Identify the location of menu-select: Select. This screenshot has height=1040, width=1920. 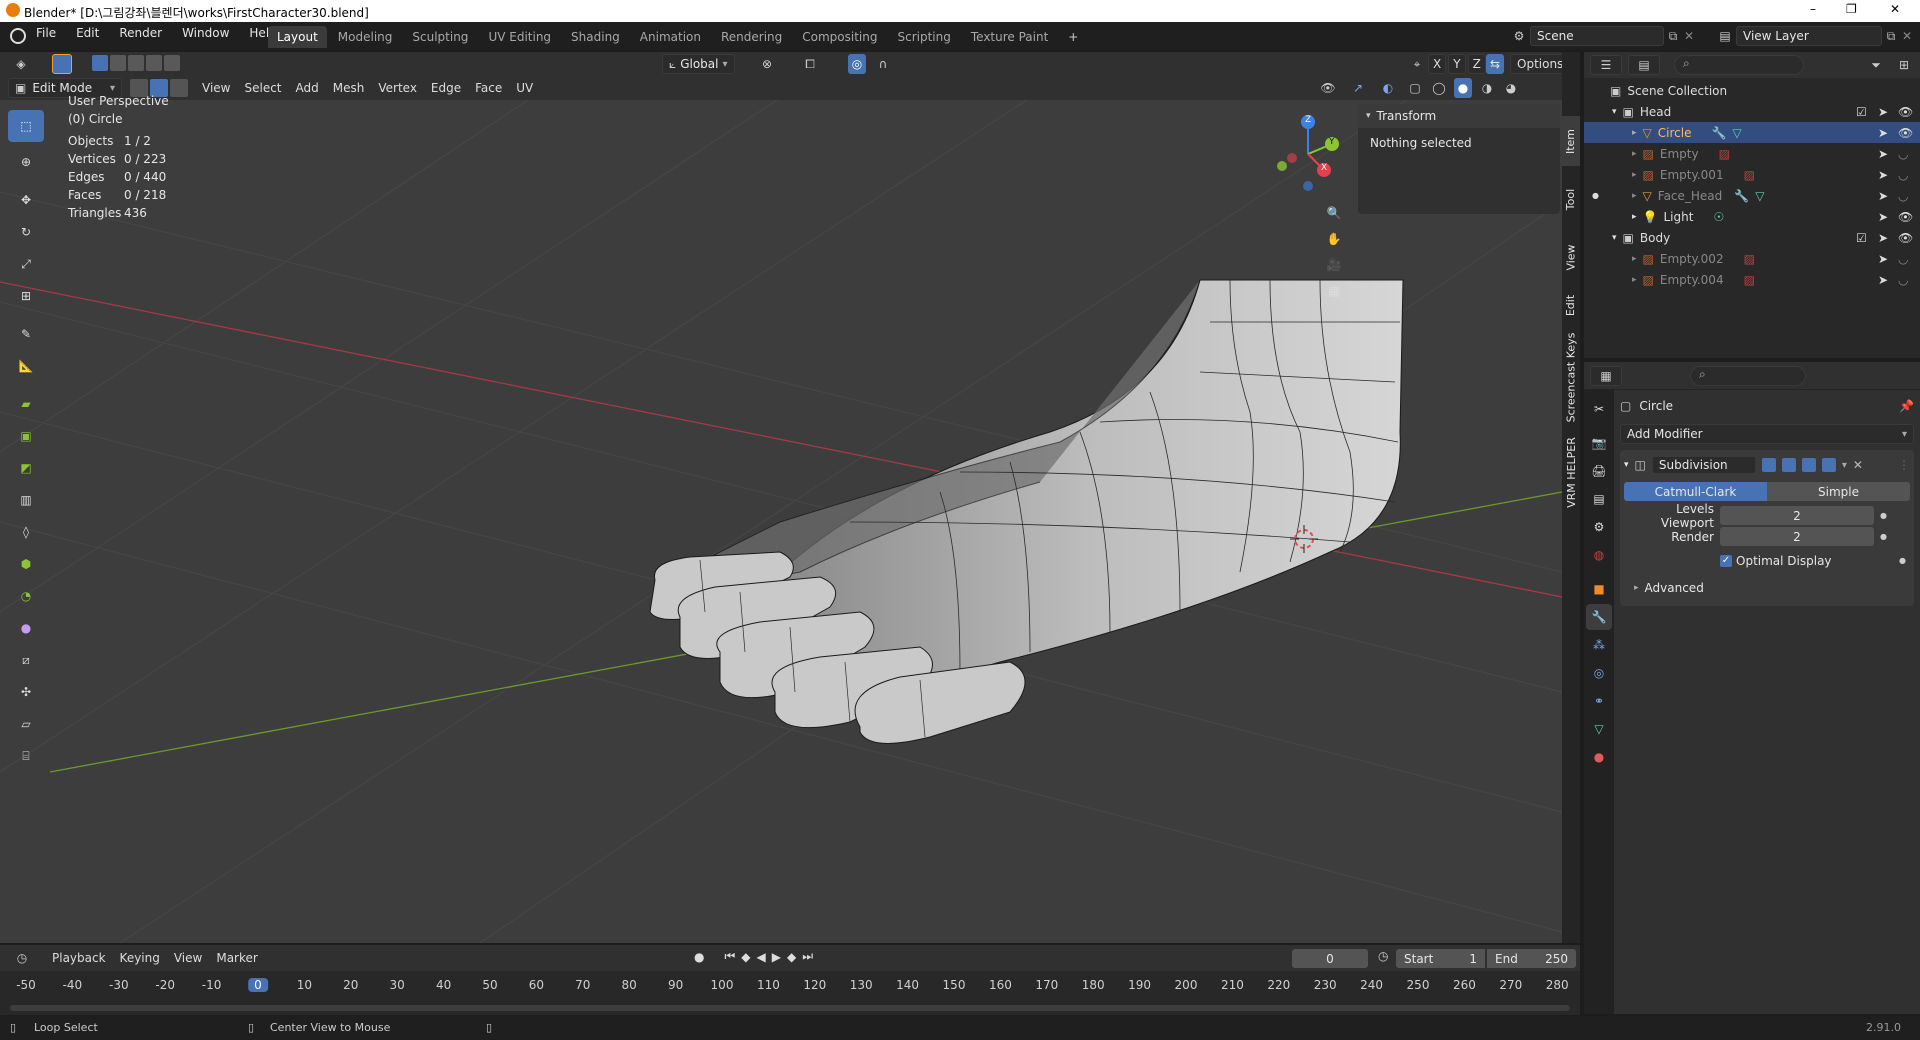
(262, 88).